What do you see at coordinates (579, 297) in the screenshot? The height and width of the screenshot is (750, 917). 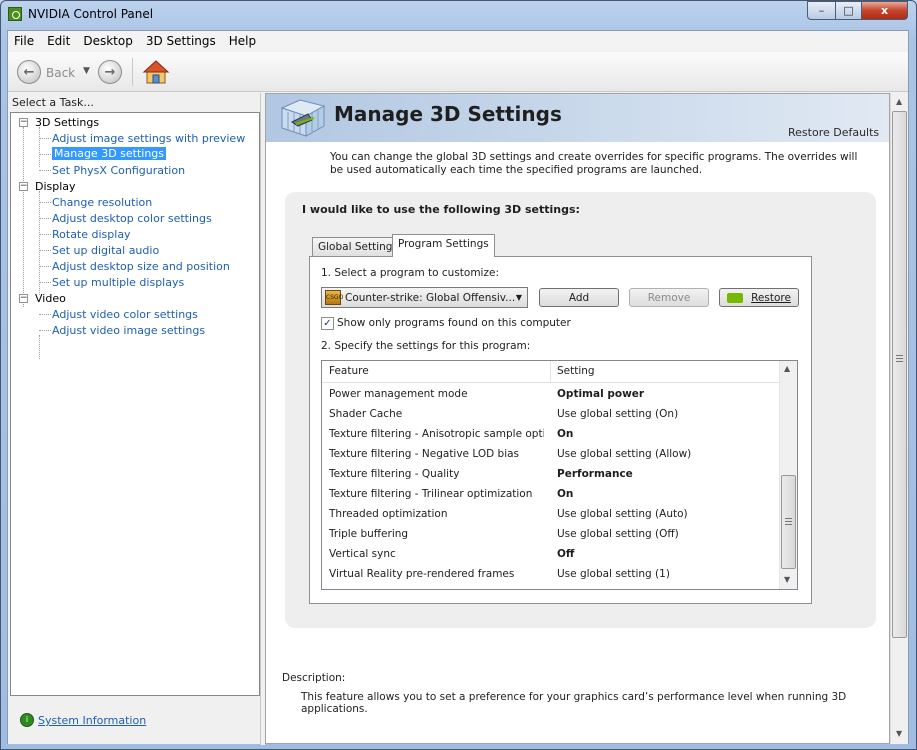 I see `add-button: Add` at bounding box center [579, 297].